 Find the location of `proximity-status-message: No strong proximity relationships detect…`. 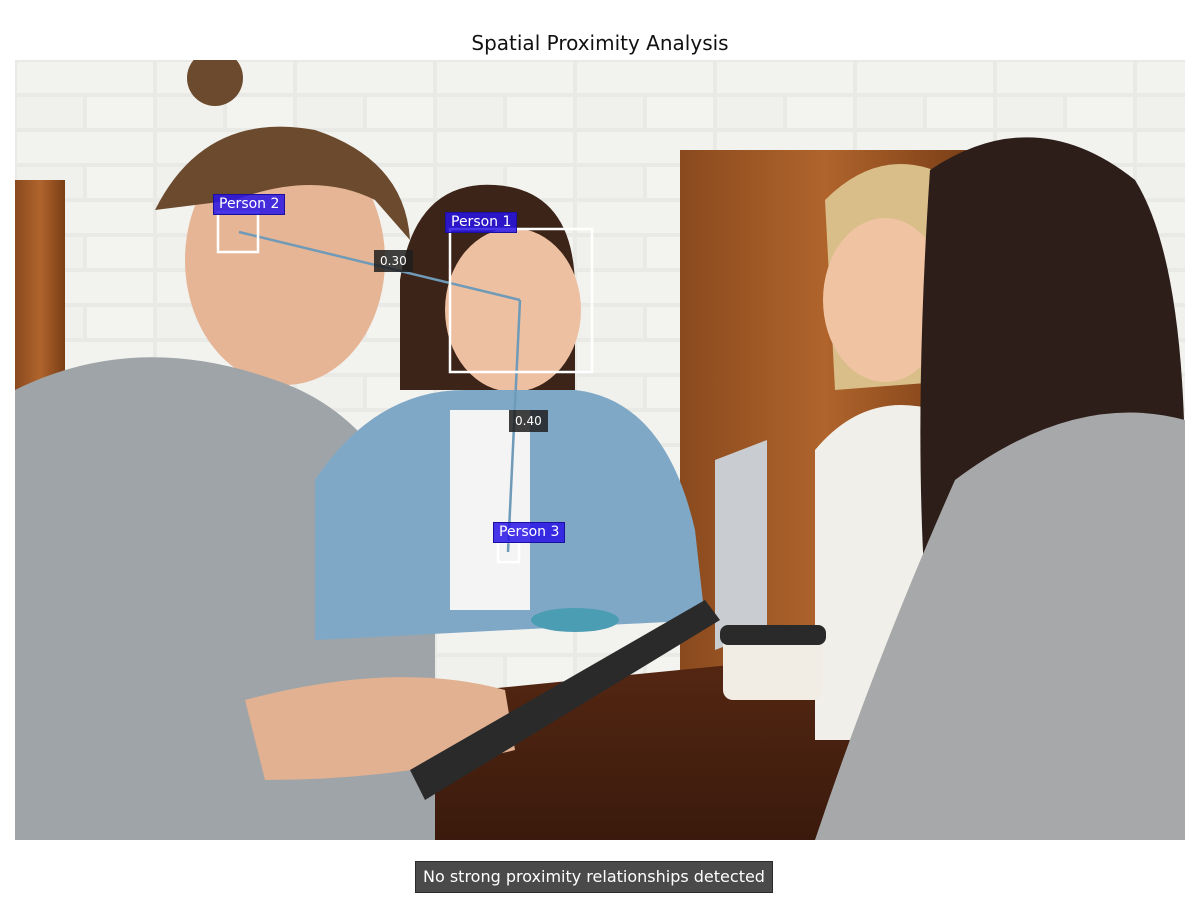

proximity-status-message: No strong proximity relationships detect… is located at coordinates (594, 877).